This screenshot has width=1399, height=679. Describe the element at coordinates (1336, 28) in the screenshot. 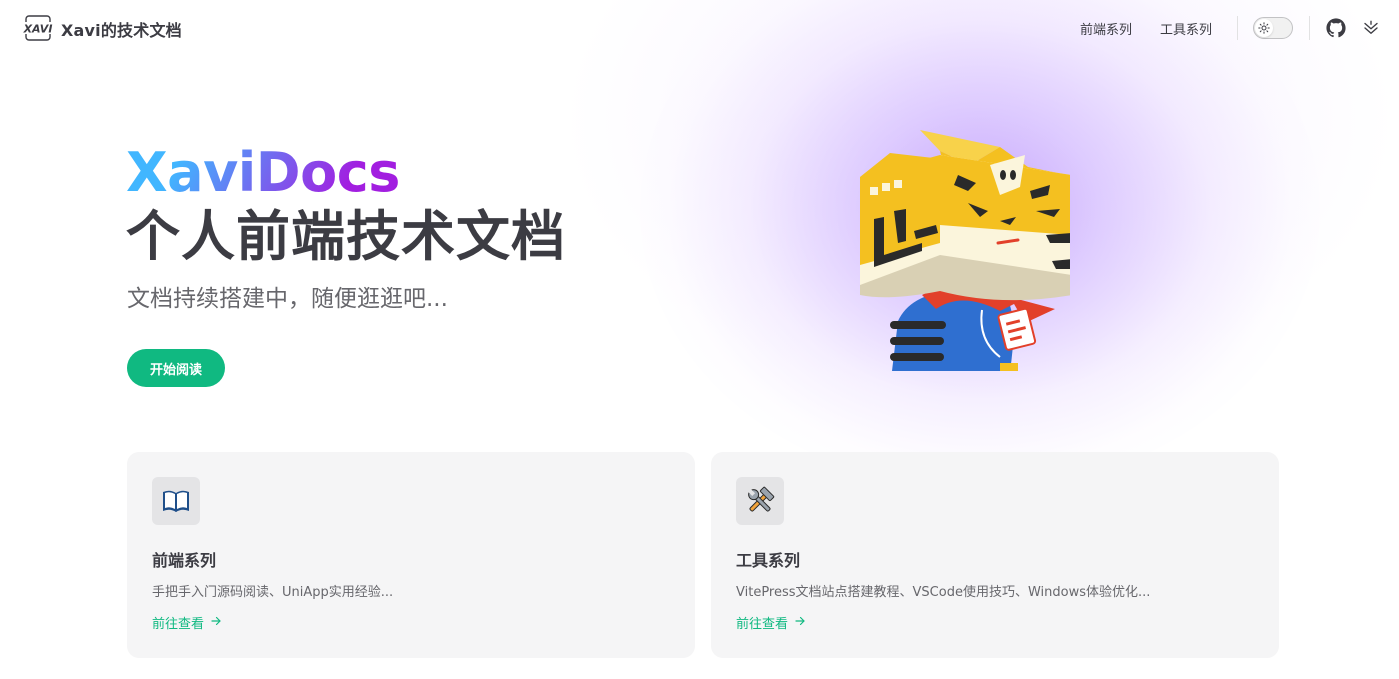

I see `github-icon` at that location.